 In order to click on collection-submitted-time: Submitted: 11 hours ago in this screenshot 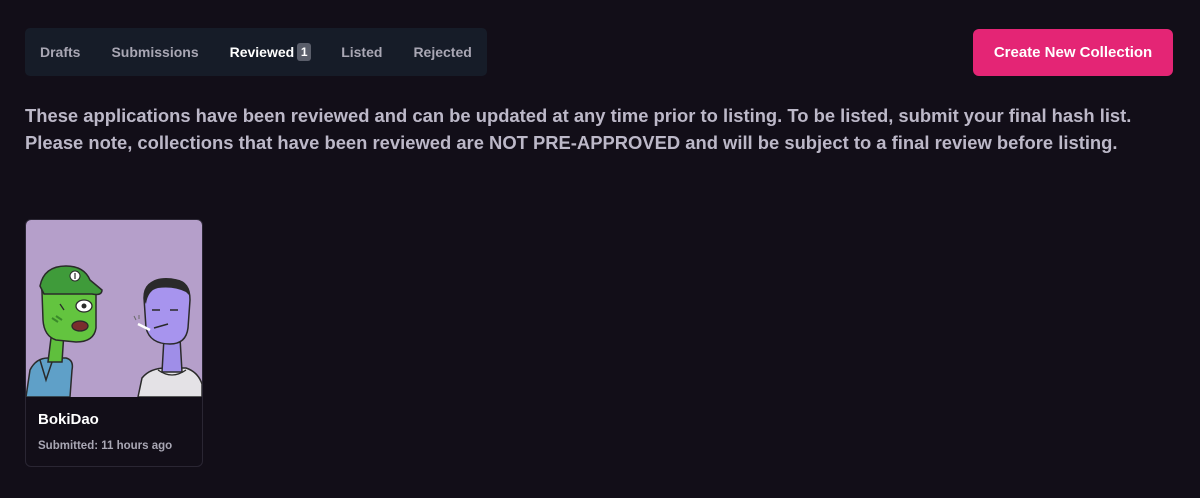, I will do `click(105, 446)`.